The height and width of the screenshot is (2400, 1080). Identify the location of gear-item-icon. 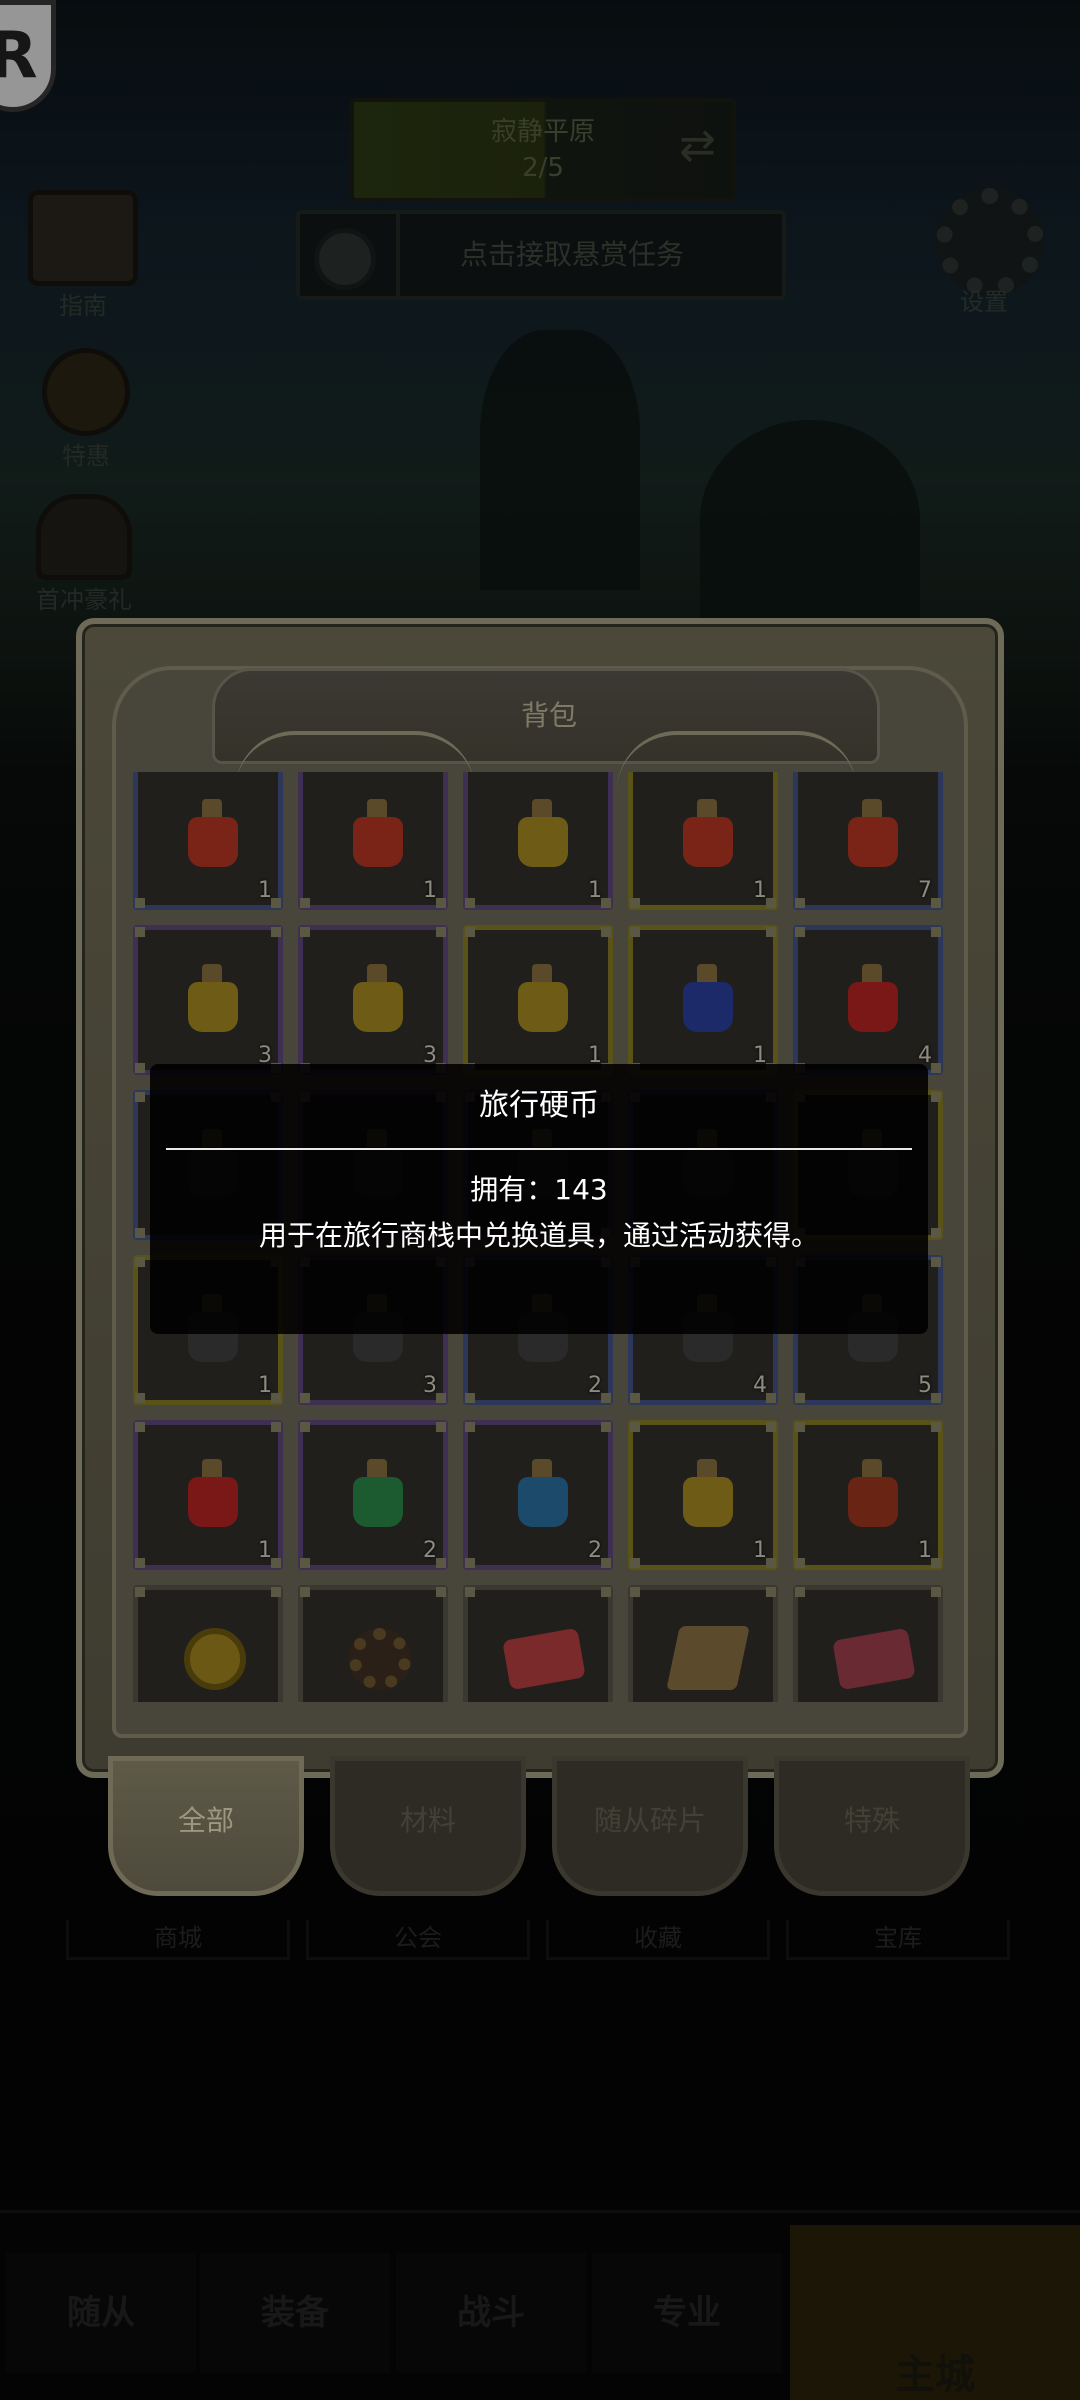
(376, 1658).